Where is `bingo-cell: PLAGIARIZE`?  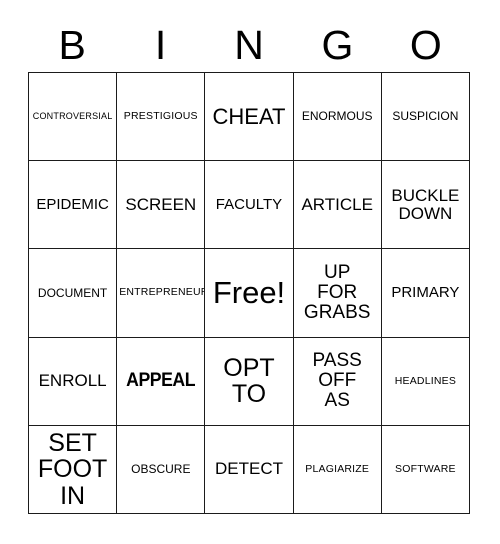 bingo-cell: PLAGIARIZE is located at coordinates (337, 469).